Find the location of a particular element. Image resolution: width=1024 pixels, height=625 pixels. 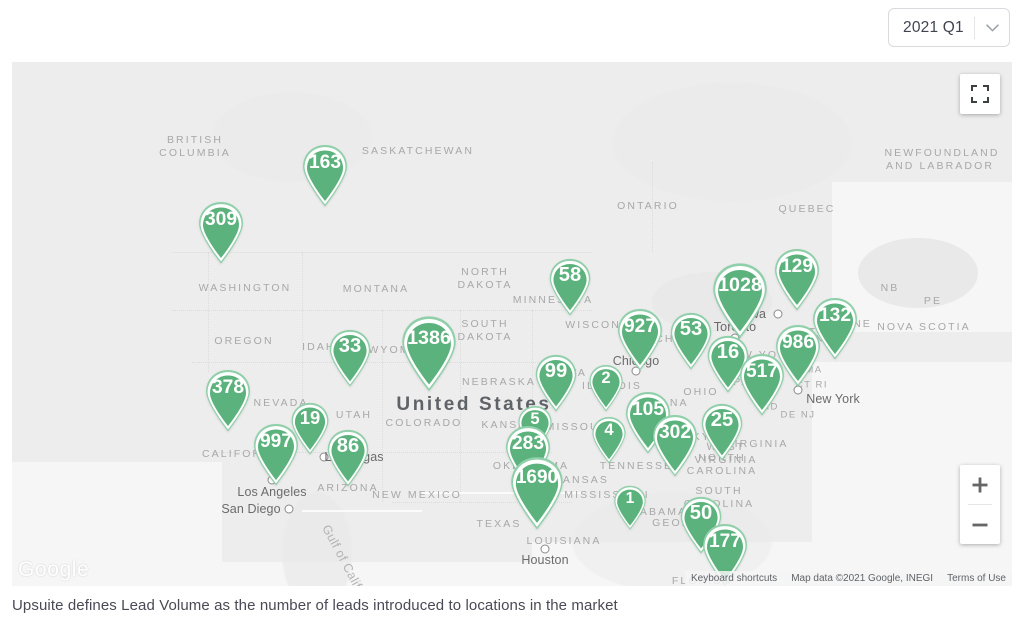

map-marker: 517 is located at coordinates (762, 384).